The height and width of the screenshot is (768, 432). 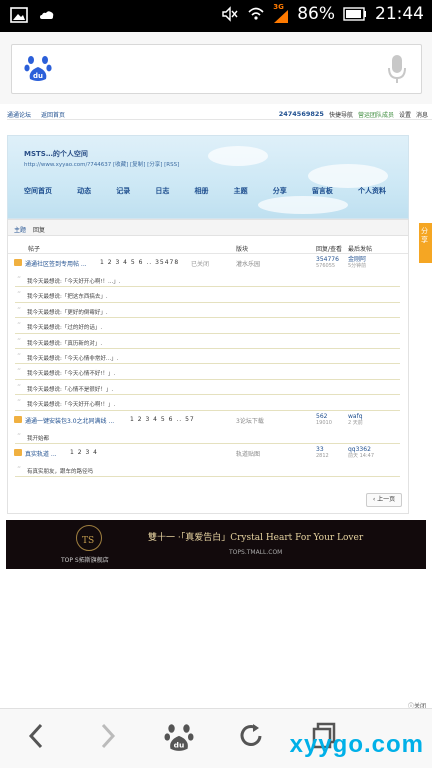 I want to click on brand-logo: TS, so click(x=89, y=538).